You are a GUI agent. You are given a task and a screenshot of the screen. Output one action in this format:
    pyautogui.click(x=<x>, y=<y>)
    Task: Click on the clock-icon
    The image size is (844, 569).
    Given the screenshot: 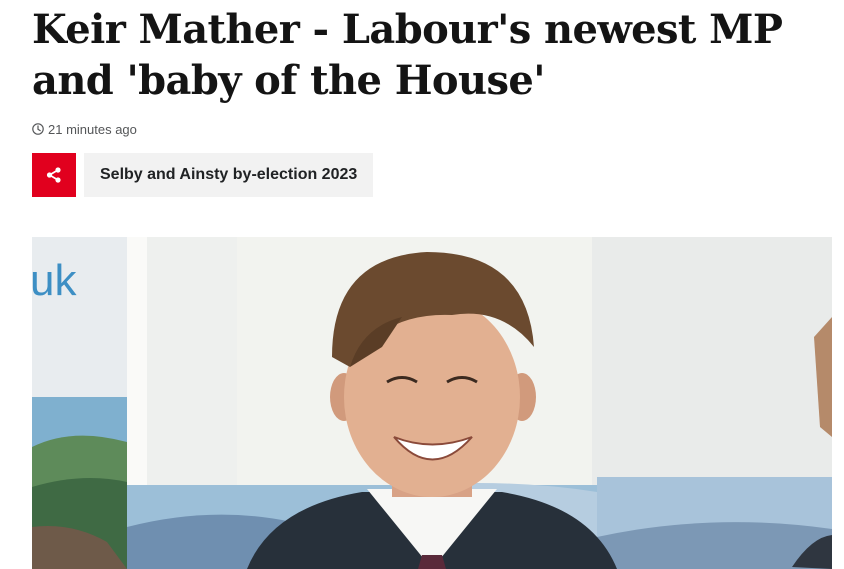 What is the action you would take?
    pyautogui.click(x=38, y=129)
    